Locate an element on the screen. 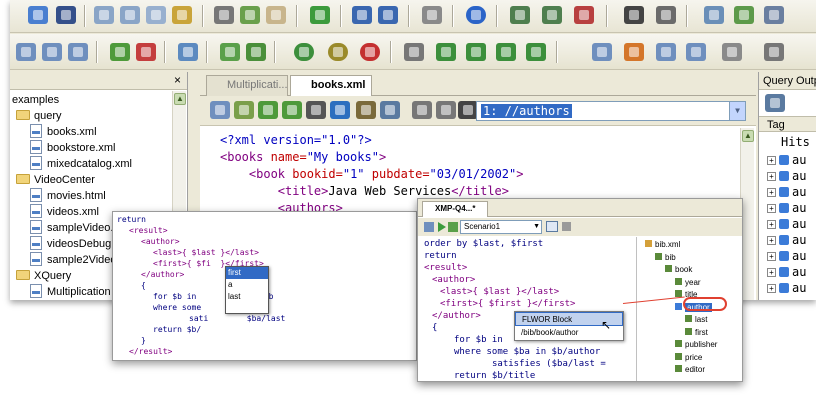  tree-item-bookstore-xml: bookstore.xml is located at coordinates (72, 148).